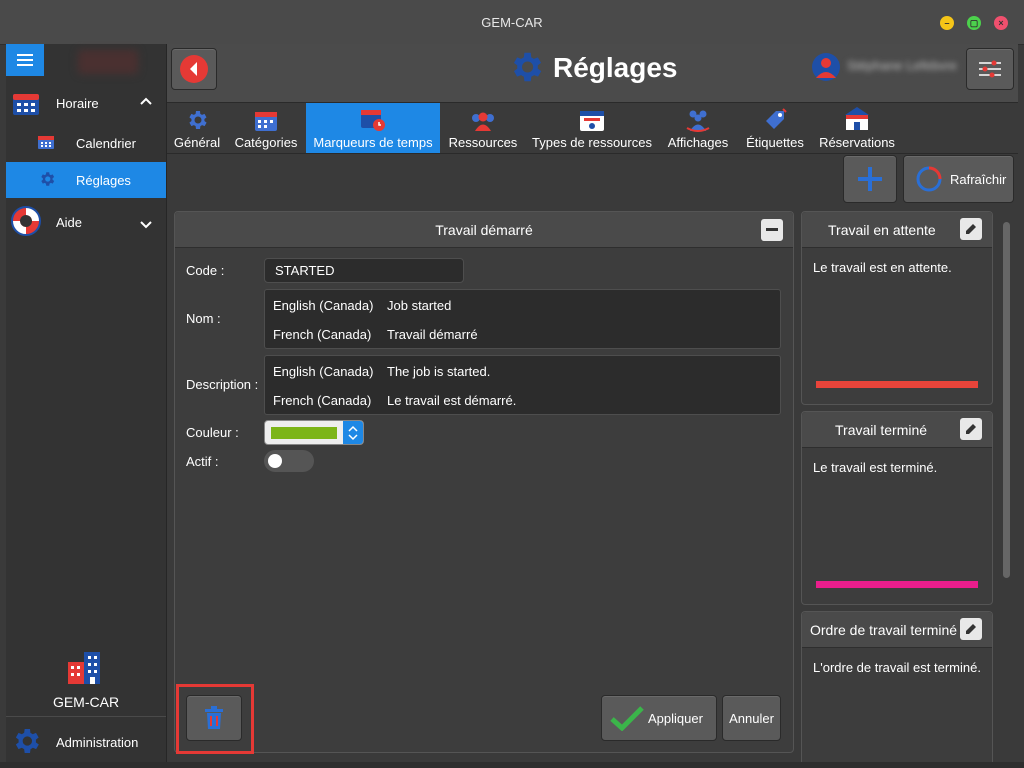  I want to click on tab-label: Types de ressources, so click(592, 142).